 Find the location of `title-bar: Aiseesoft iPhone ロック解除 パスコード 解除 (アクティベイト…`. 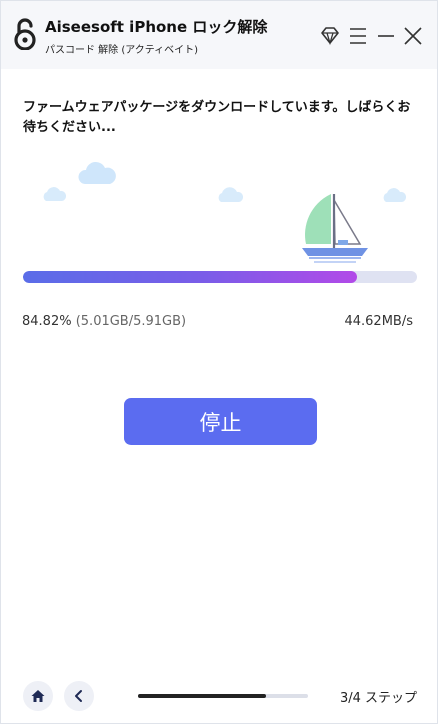

title-bar: Aiseesoft iPhone ロック解除 パスコード 解除 (アクティベイト… is located at coordinates (219, 35).